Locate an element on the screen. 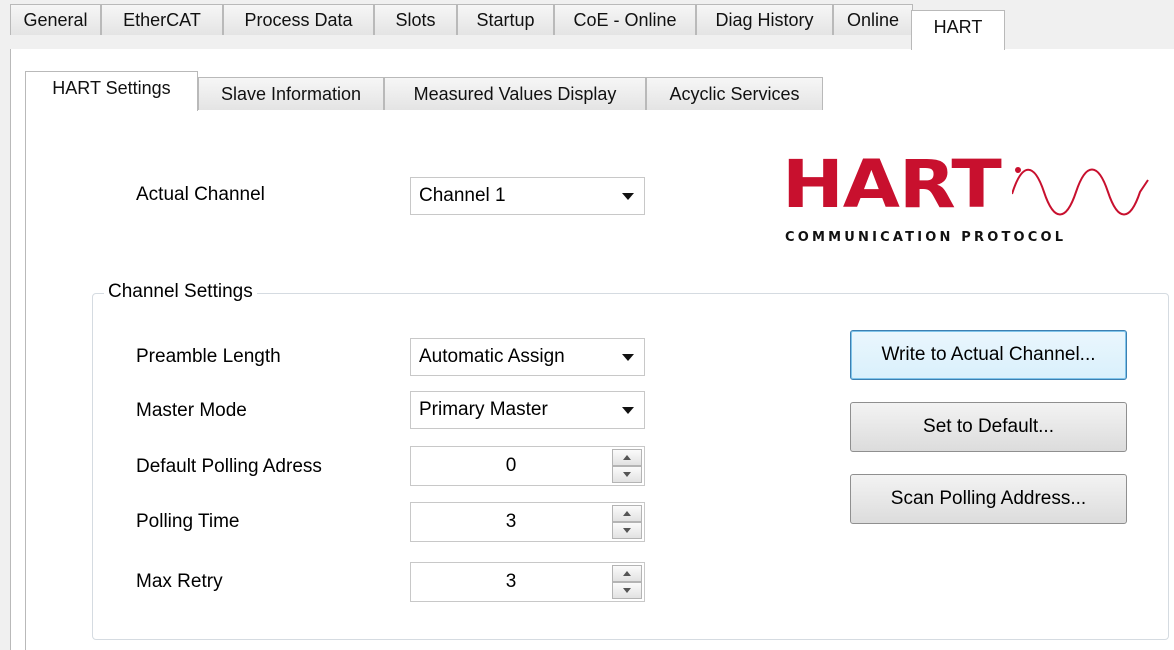  tab-label: EtherCAT is located at coordinates (162, 19).